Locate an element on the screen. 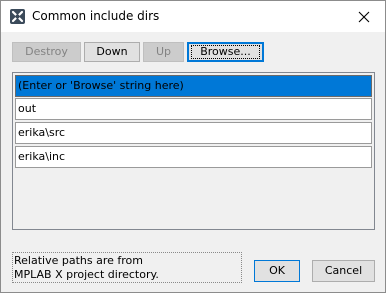  close-icon is located at coordinates (364, 17).